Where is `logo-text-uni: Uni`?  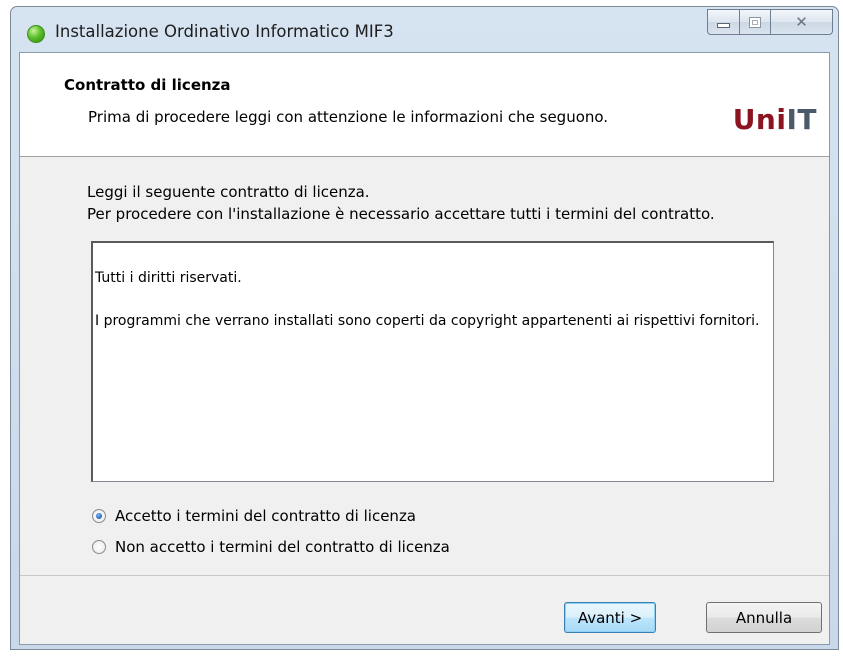
logo-text-uni: Uni is located at coordinates (759, 119).